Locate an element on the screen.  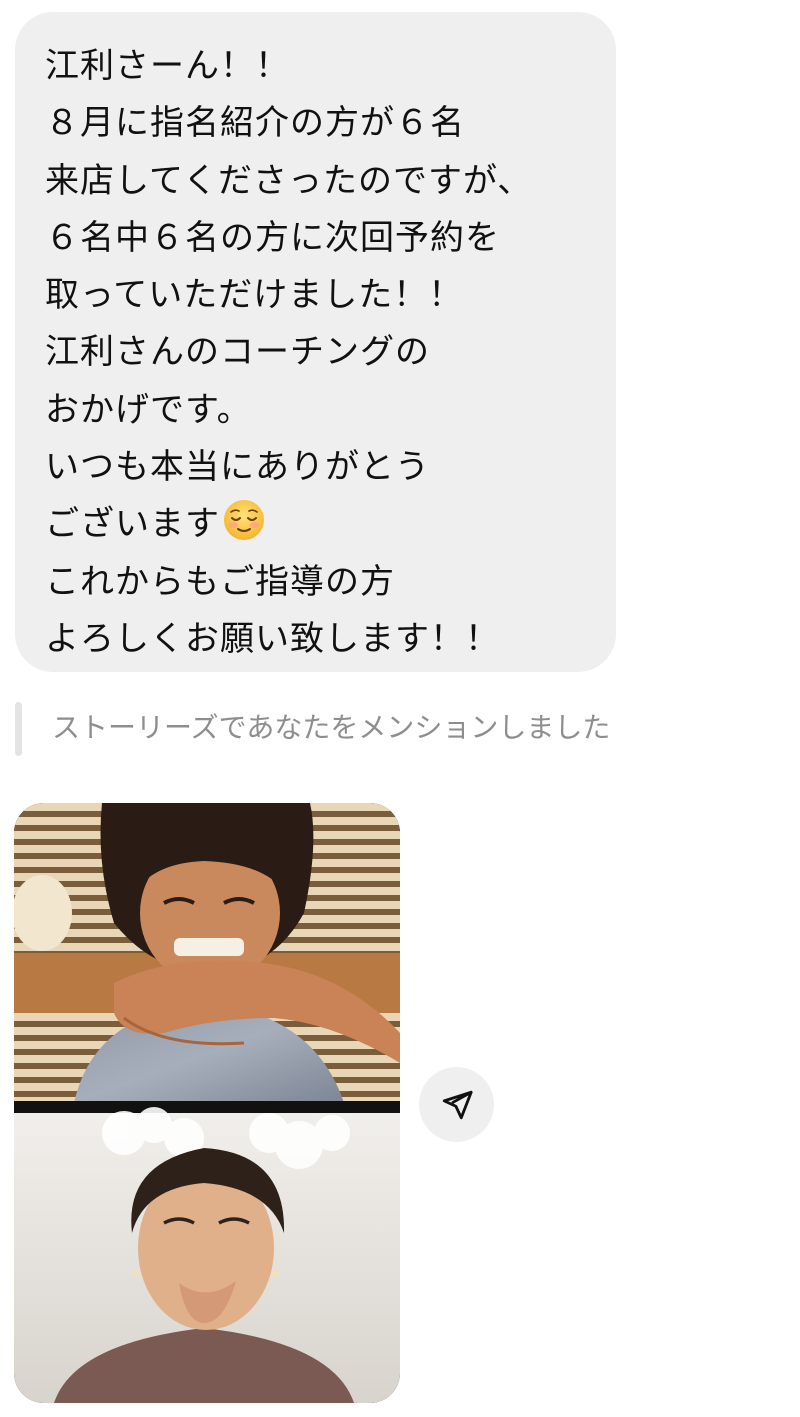
message-line: よろしくお願い致します！！ is located at coordinates (272, 638).